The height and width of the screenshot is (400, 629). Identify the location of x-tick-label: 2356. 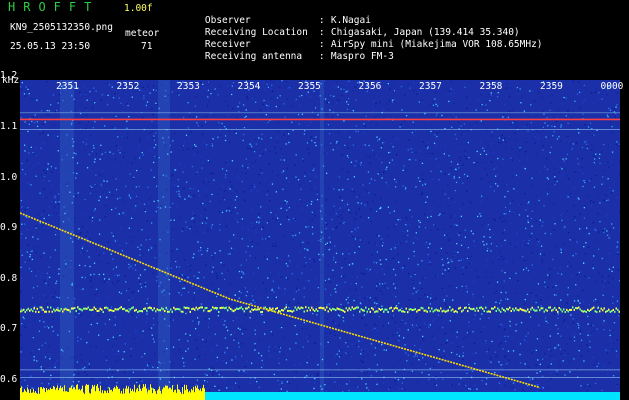
(370, 86).